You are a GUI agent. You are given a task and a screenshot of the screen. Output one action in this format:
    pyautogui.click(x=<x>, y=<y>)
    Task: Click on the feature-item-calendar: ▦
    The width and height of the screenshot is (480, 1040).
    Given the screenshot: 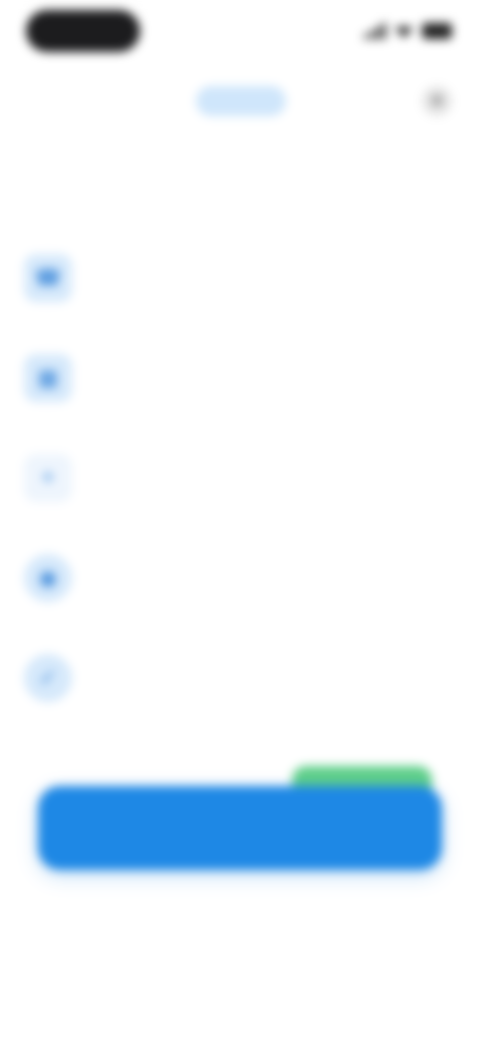 What is the action you would take?
    pyautogui.click(x=240, y=378)
    